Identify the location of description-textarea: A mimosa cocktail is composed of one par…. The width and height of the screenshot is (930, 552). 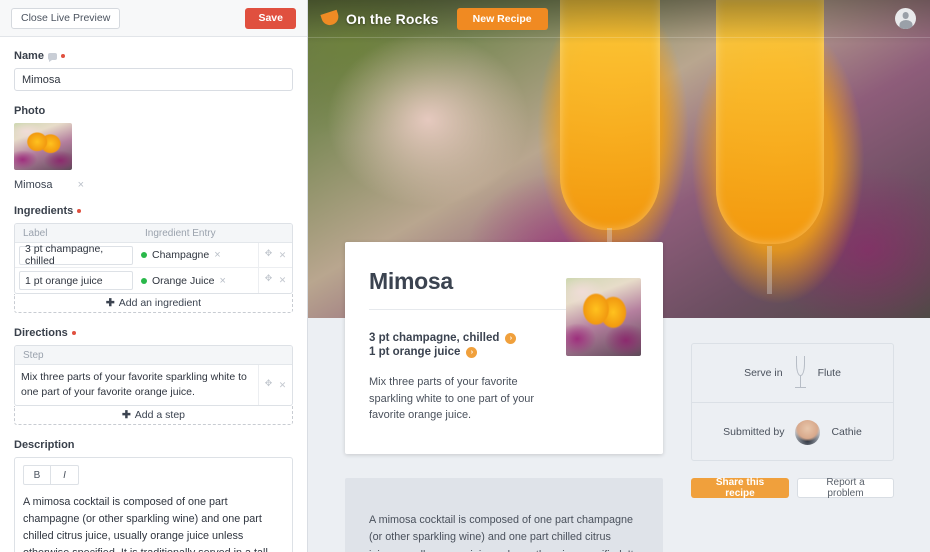
(153, 523).